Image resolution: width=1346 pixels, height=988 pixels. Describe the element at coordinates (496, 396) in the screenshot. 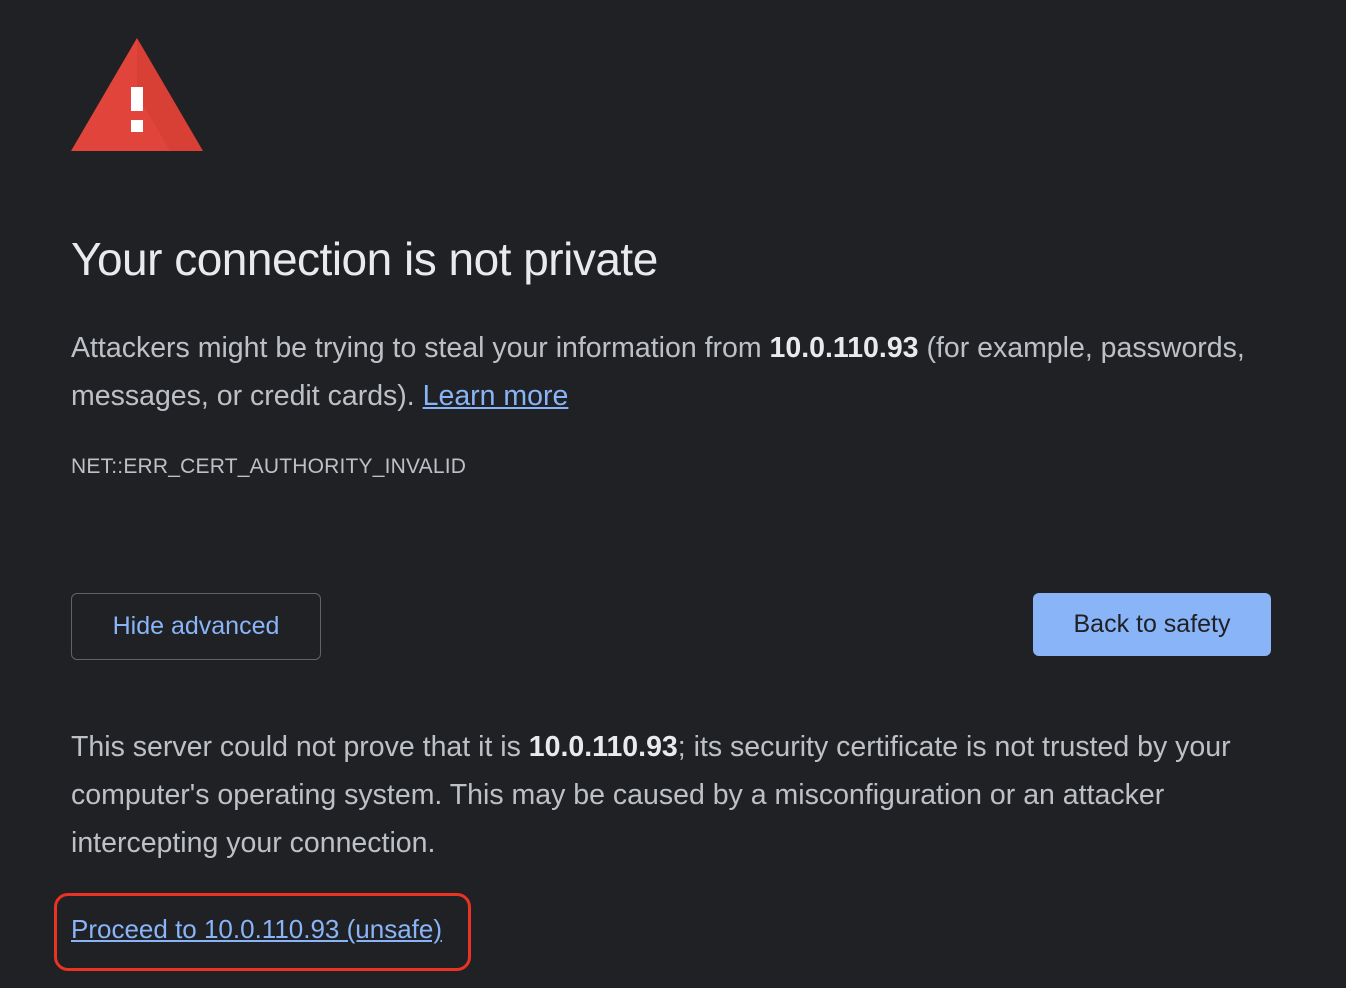

I see `learn-more-link: Learn more` at that location.